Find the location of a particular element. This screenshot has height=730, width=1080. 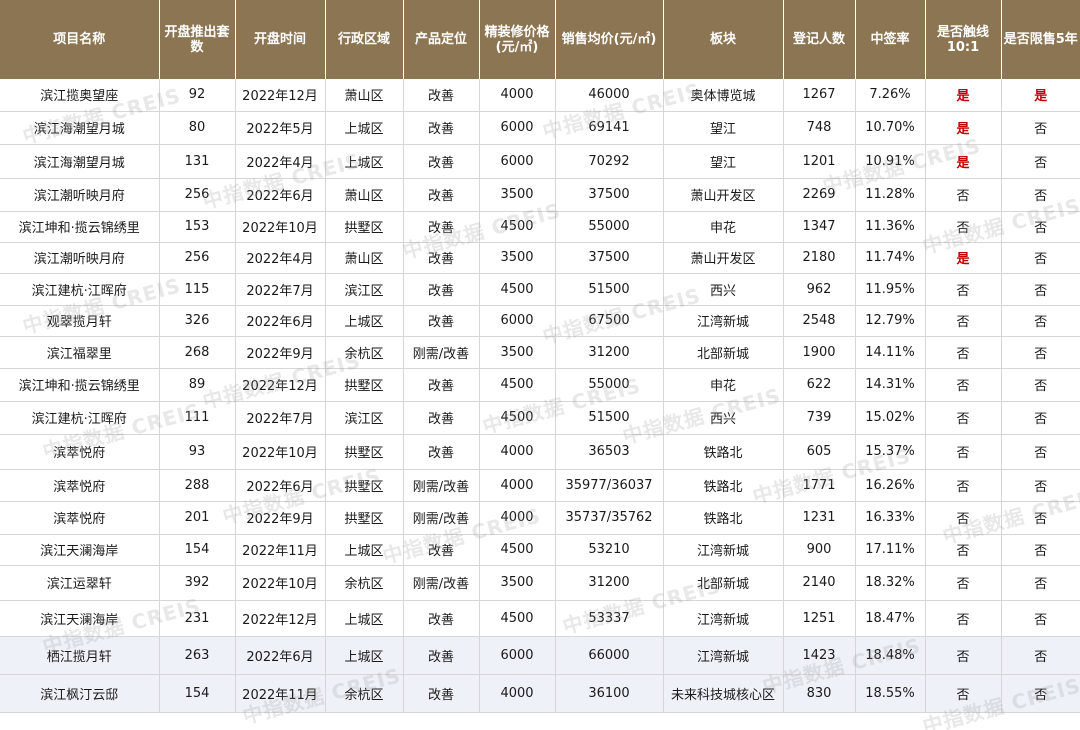

avg-price-cell: 53337 is located at coordinates (609, 618).